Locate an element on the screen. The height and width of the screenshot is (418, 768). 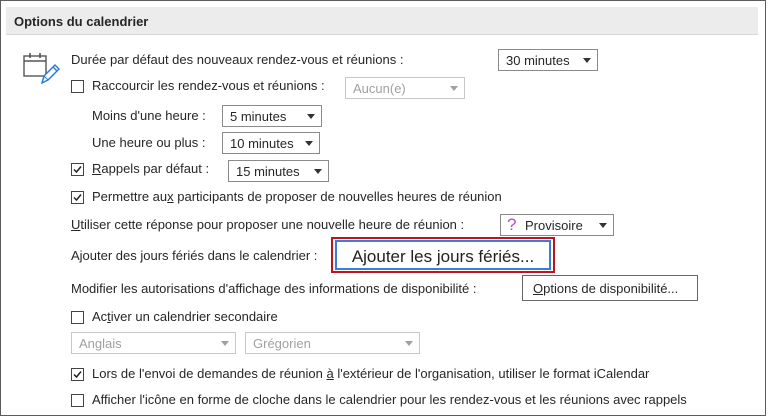
over-hour-value: 10 minutes is located at coordinates (262, 143).